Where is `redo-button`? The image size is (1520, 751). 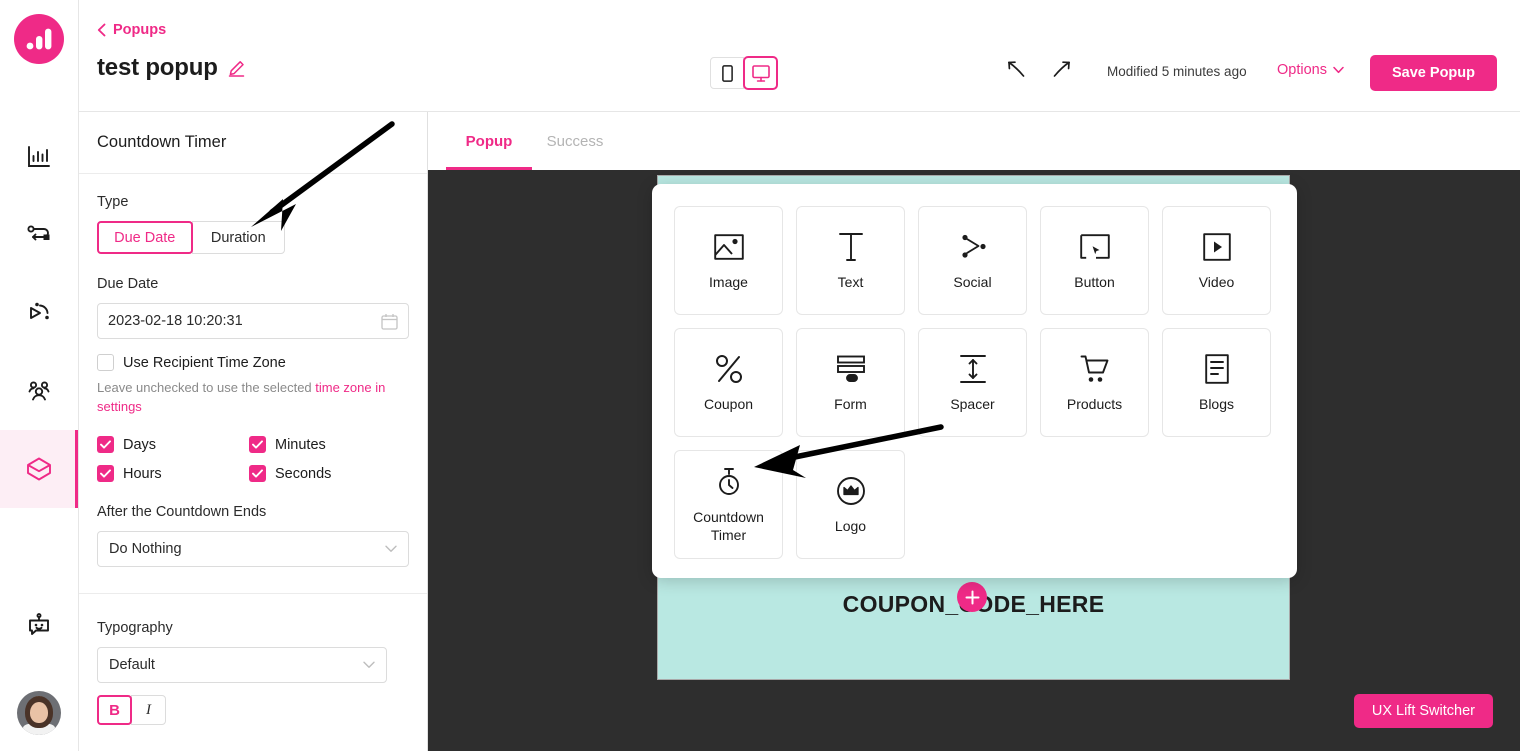 redo-button is located at coordinates (1062, 69).